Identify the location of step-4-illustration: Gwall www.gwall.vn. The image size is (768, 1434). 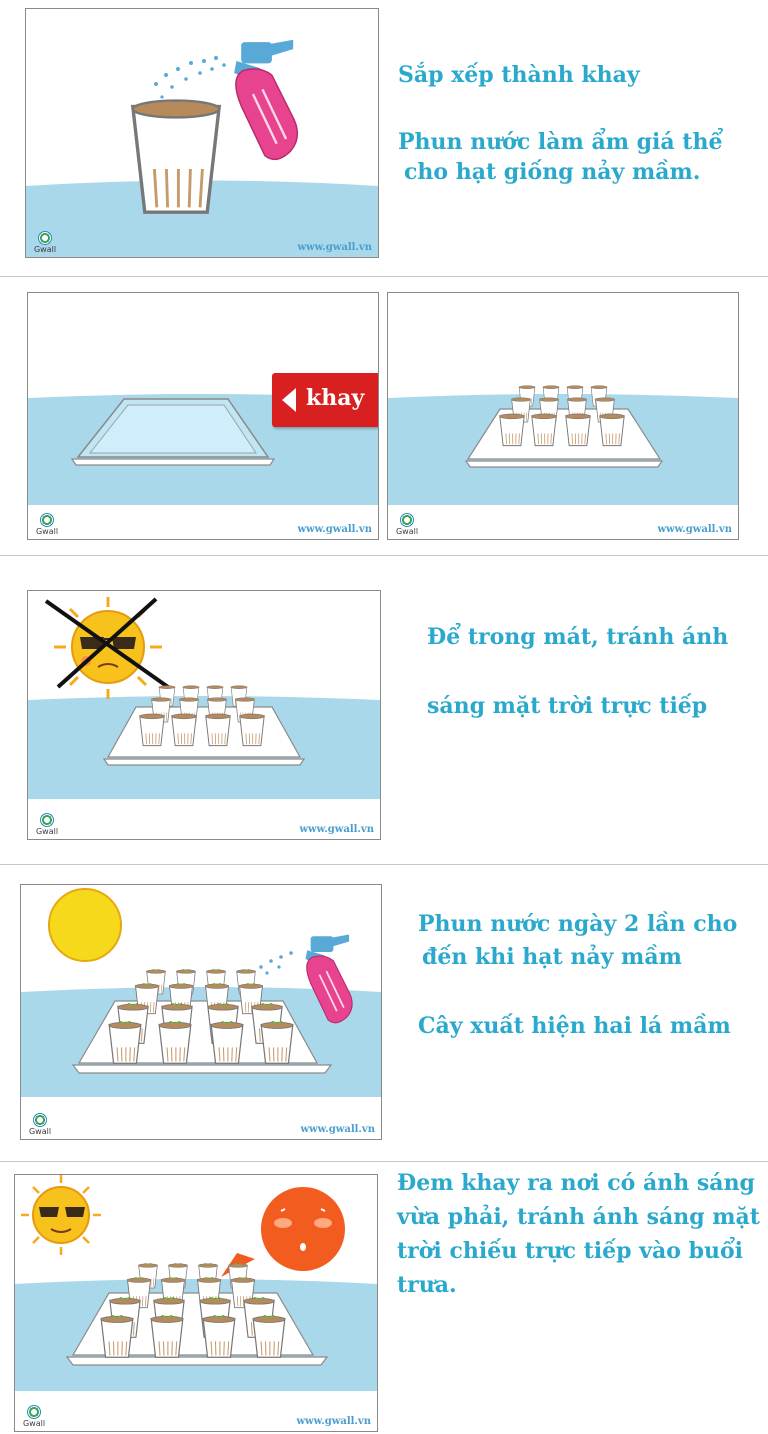
(201, 1012).